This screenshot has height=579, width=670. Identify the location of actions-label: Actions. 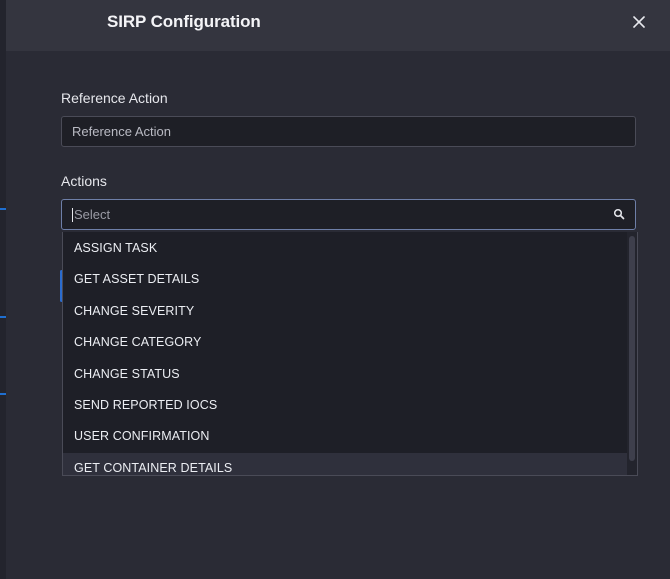
(84, 181).